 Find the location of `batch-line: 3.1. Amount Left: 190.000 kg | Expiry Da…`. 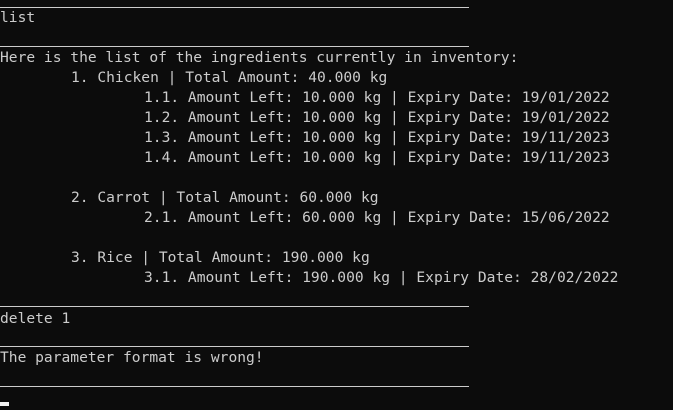

batch-line: 3.1. Amount Left: 190.000 kg | Expiry Da… is located at coordinates (381, 277).